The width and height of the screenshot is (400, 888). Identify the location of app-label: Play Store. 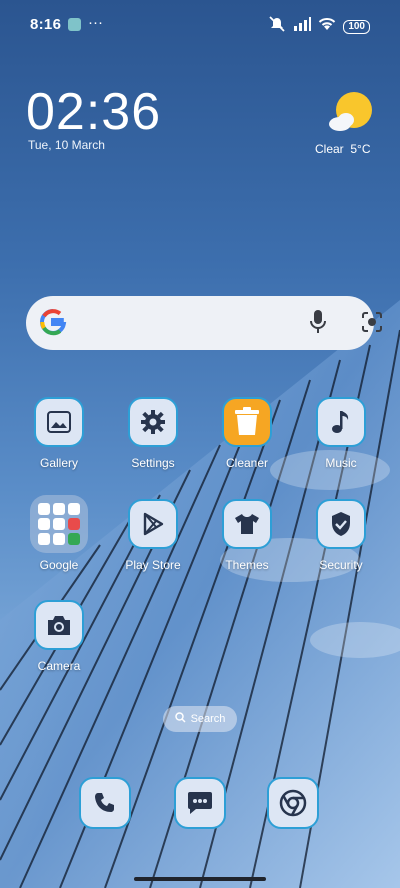
(153, 565).